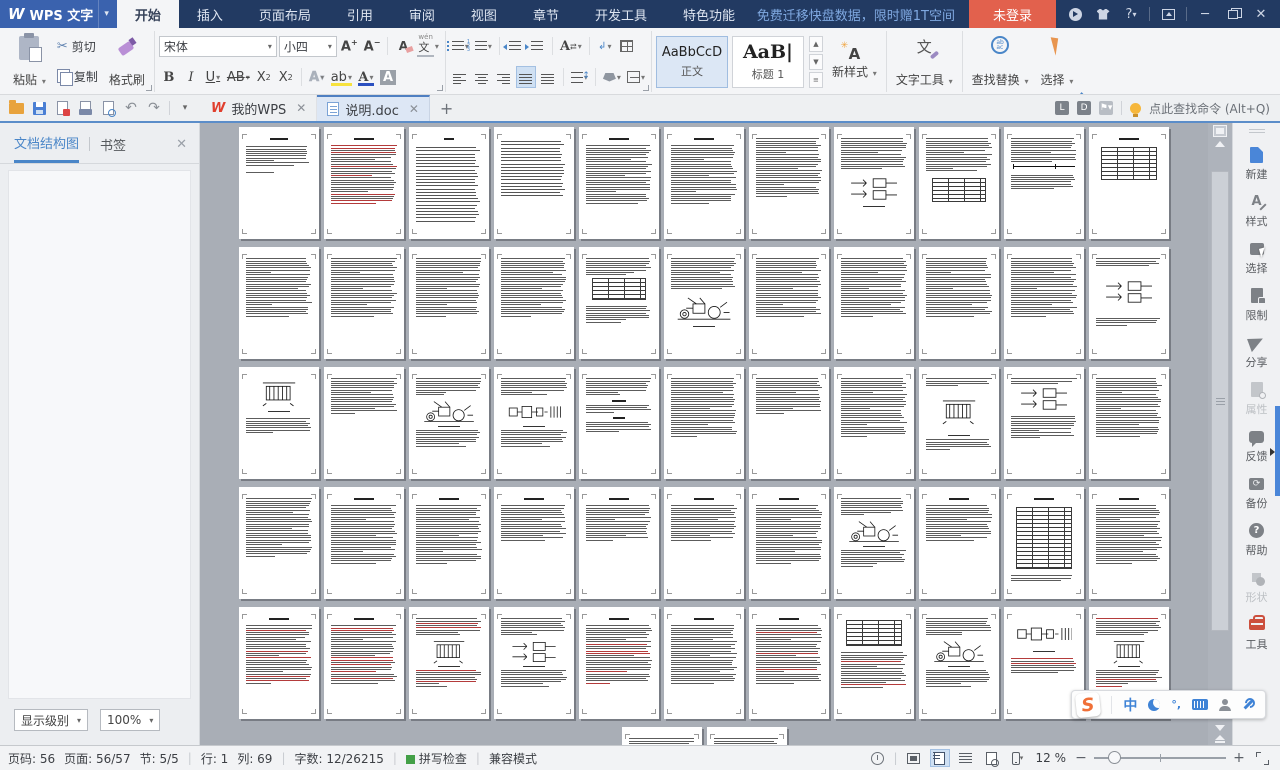 Image resolution: width=1280 pixels, height=770 pixels. What do you see at coordinates (1168, 14) in the screenshot?
I see `collapse-ribbon-button` at bounding box center [1168, 14].